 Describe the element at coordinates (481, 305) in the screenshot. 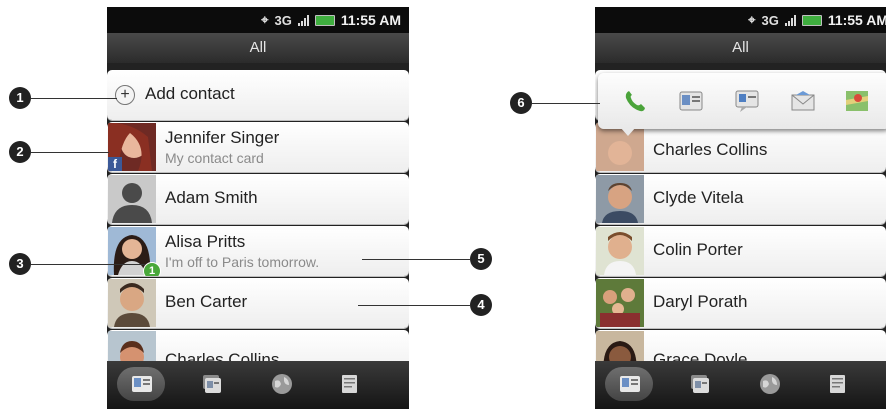

I see `callout-4: 4` at that location.